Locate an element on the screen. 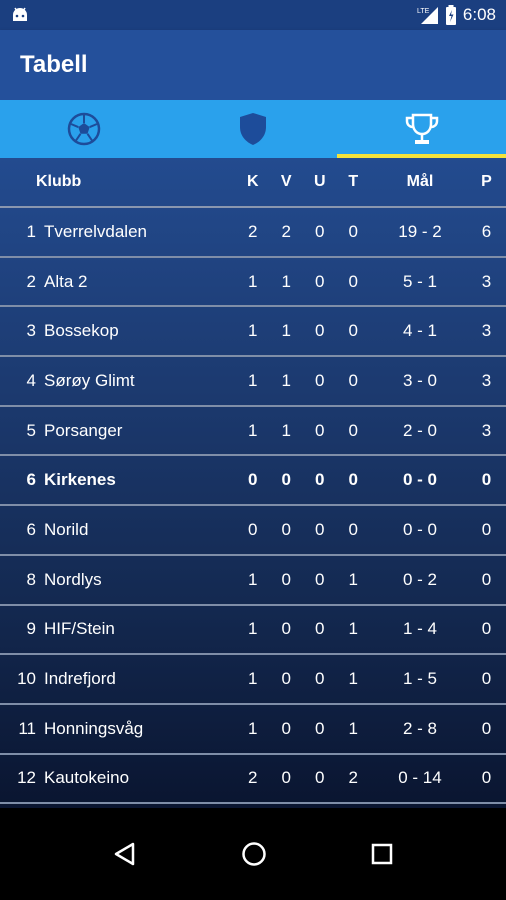  table-row: 2 Alta 2 1 1 0 0 5 - 1 3 is located at coordinates (253, 283).